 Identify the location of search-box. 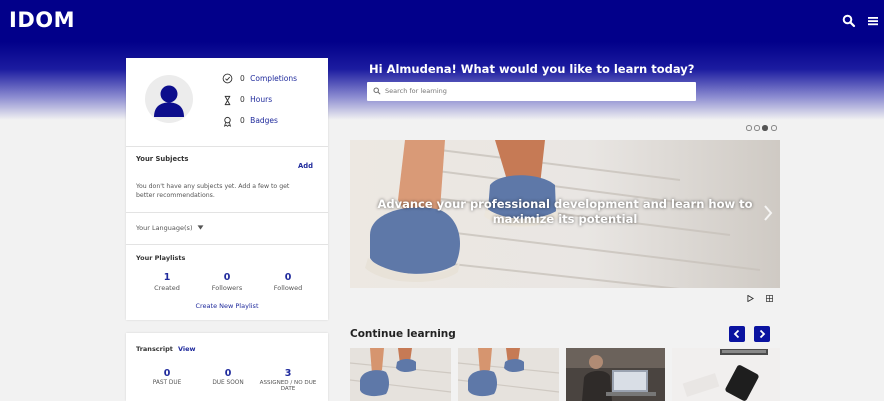
(531, 91).